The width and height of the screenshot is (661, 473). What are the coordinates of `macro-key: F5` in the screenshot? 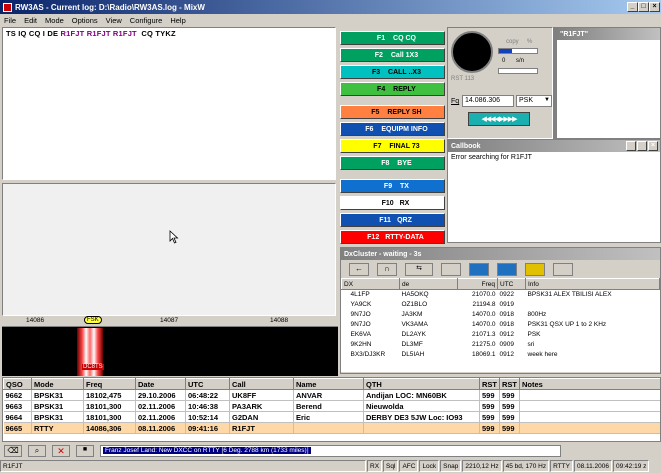 It's located at (375, 112).